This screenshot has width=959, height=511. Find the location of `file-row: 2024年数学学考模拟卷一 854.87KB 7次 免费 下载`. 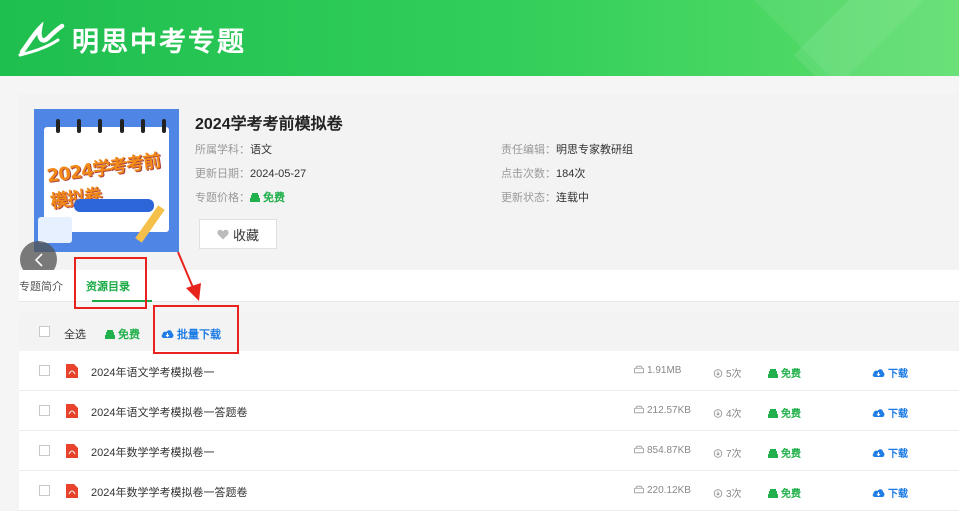

file-row: 2024年数学学考模拟卷一 854.87KB 7次 免费 下载 is located at coordinates (489, 451).